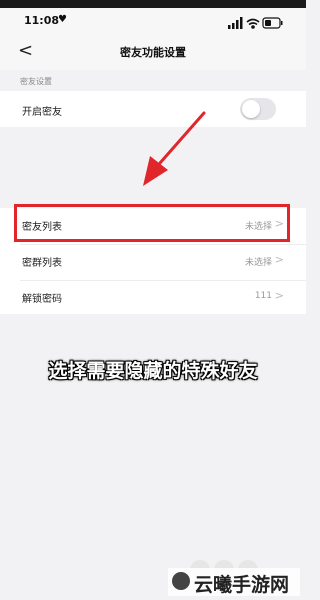 This screenshot has width=320, height=600. What do you see at coordinates (153, 371) in the screenshot?
I see `caption-text: 选择需要隐藏的特殊好友` at bounding box center [153, 371].